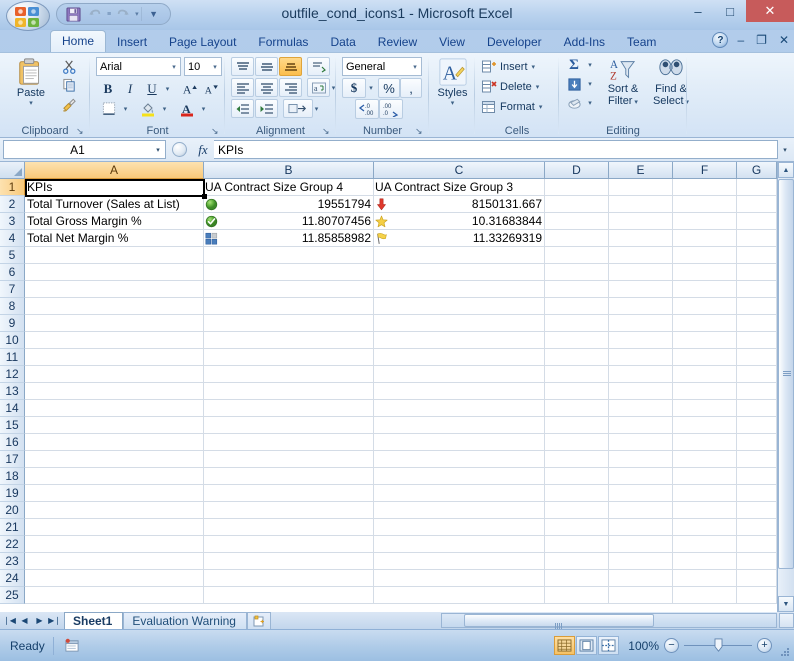  Describe the element at coordinates (114, 323) in the screenshot. I see `cell-A9` at that location.